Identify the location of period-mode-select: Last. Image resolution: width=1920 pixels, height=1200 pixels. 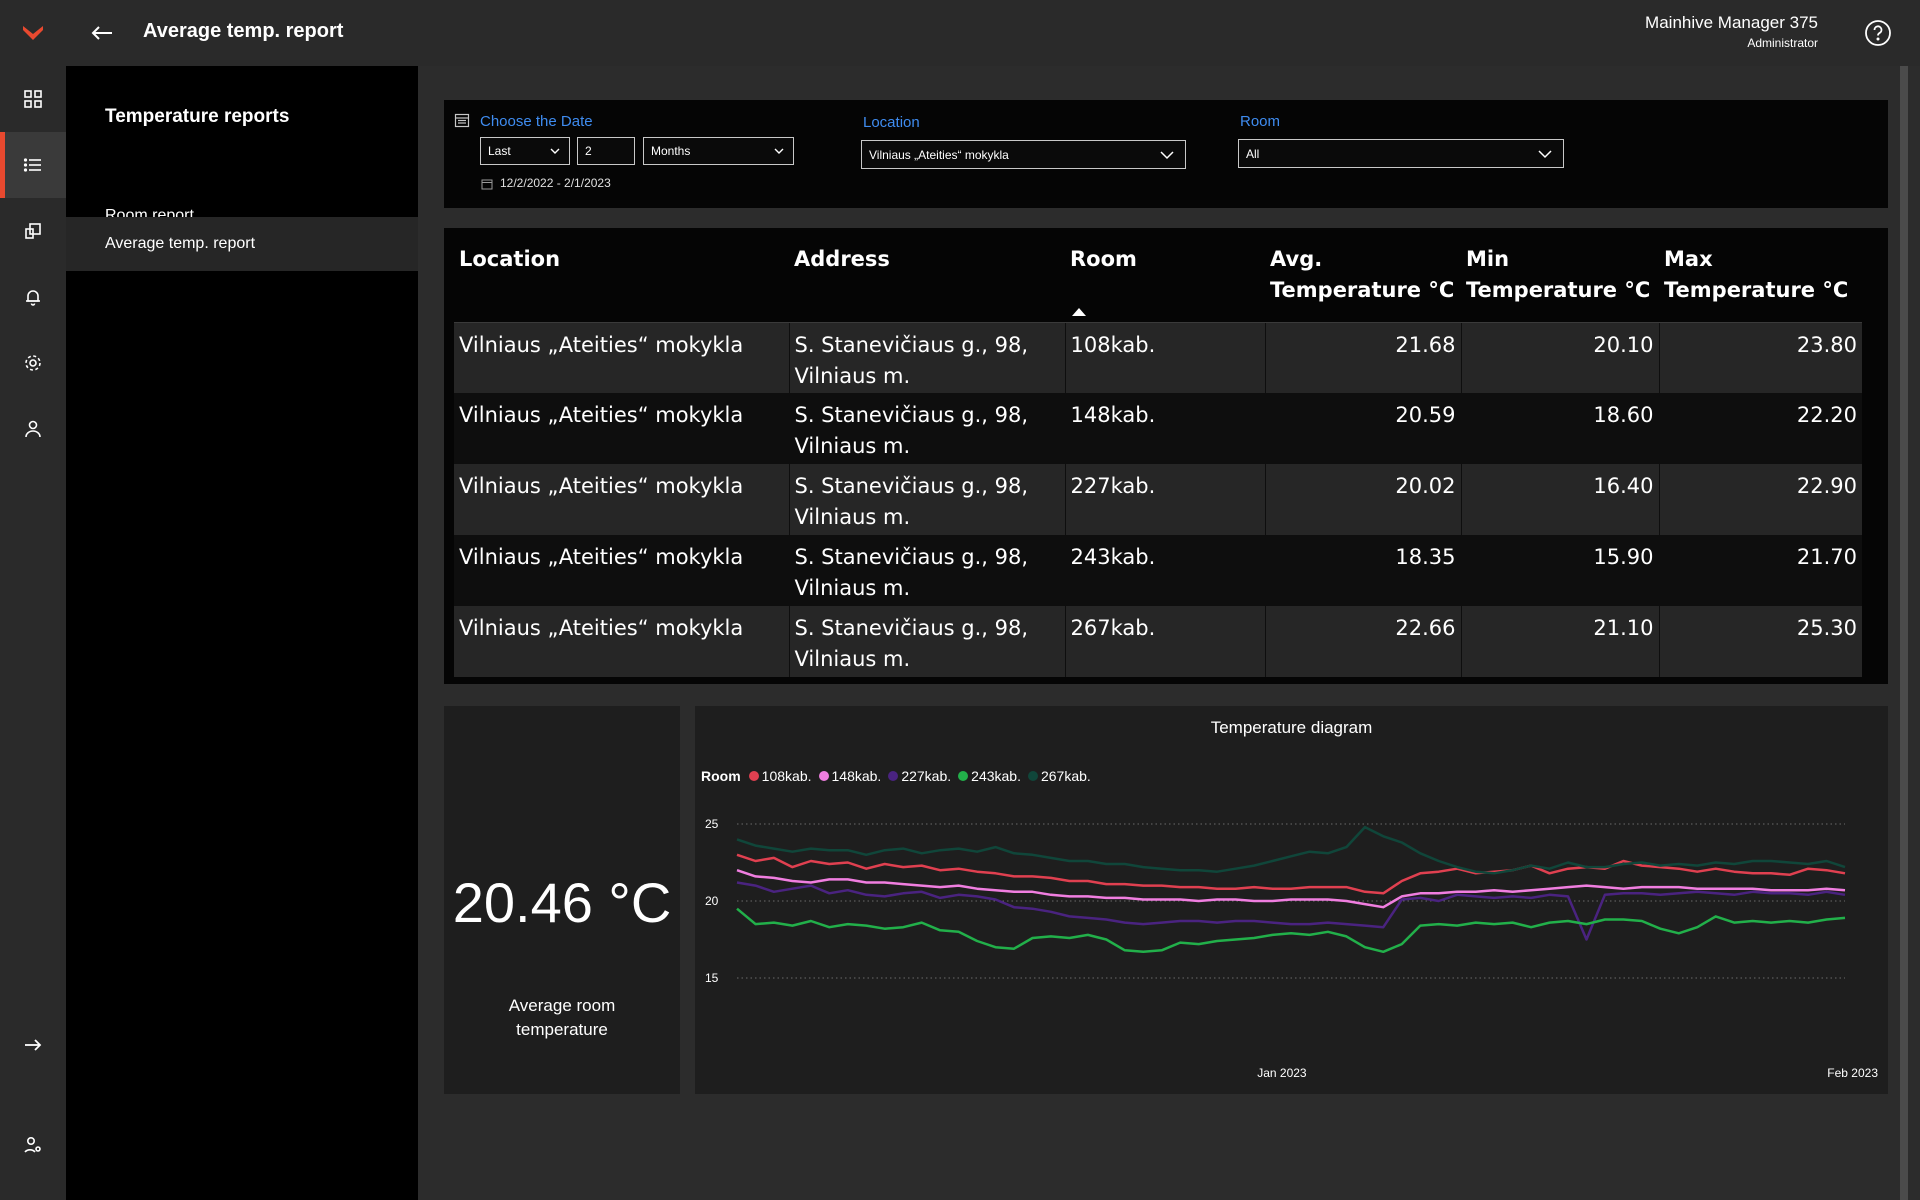
(525, 151).